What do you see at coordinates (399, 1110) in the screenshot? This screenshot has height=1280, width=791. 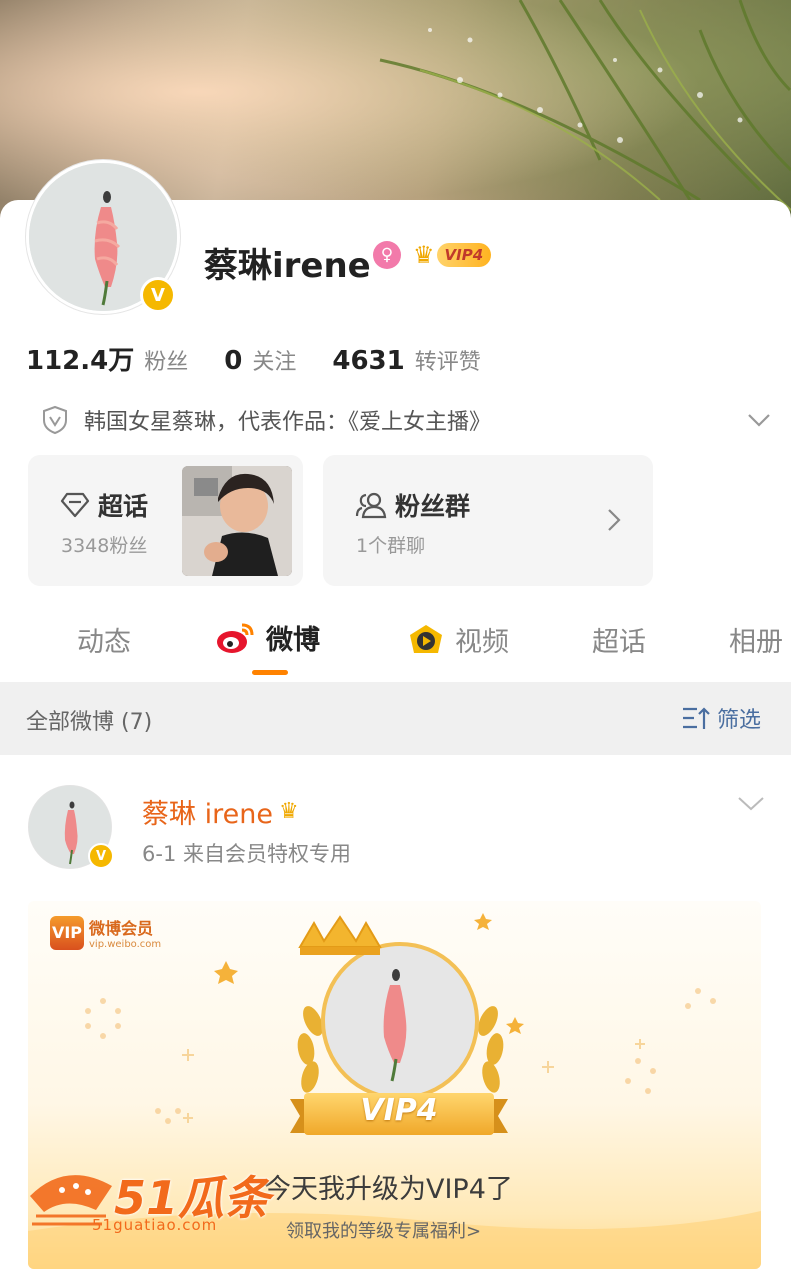 I see `vip-ribbon-text: VIP4` at bounding box center [399, 1110].